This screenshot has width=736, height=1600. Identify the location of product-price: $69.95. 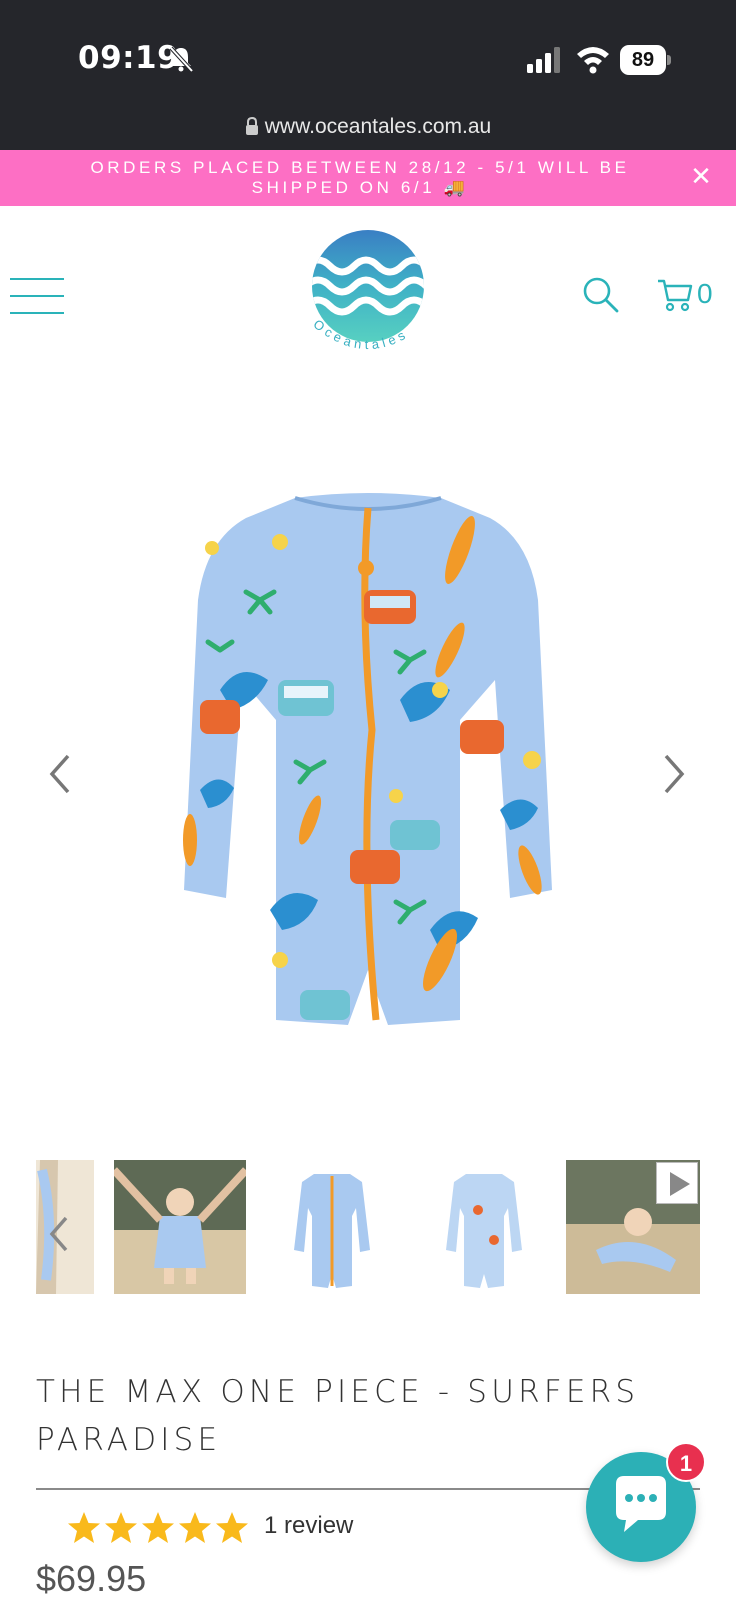
(91, 1578).